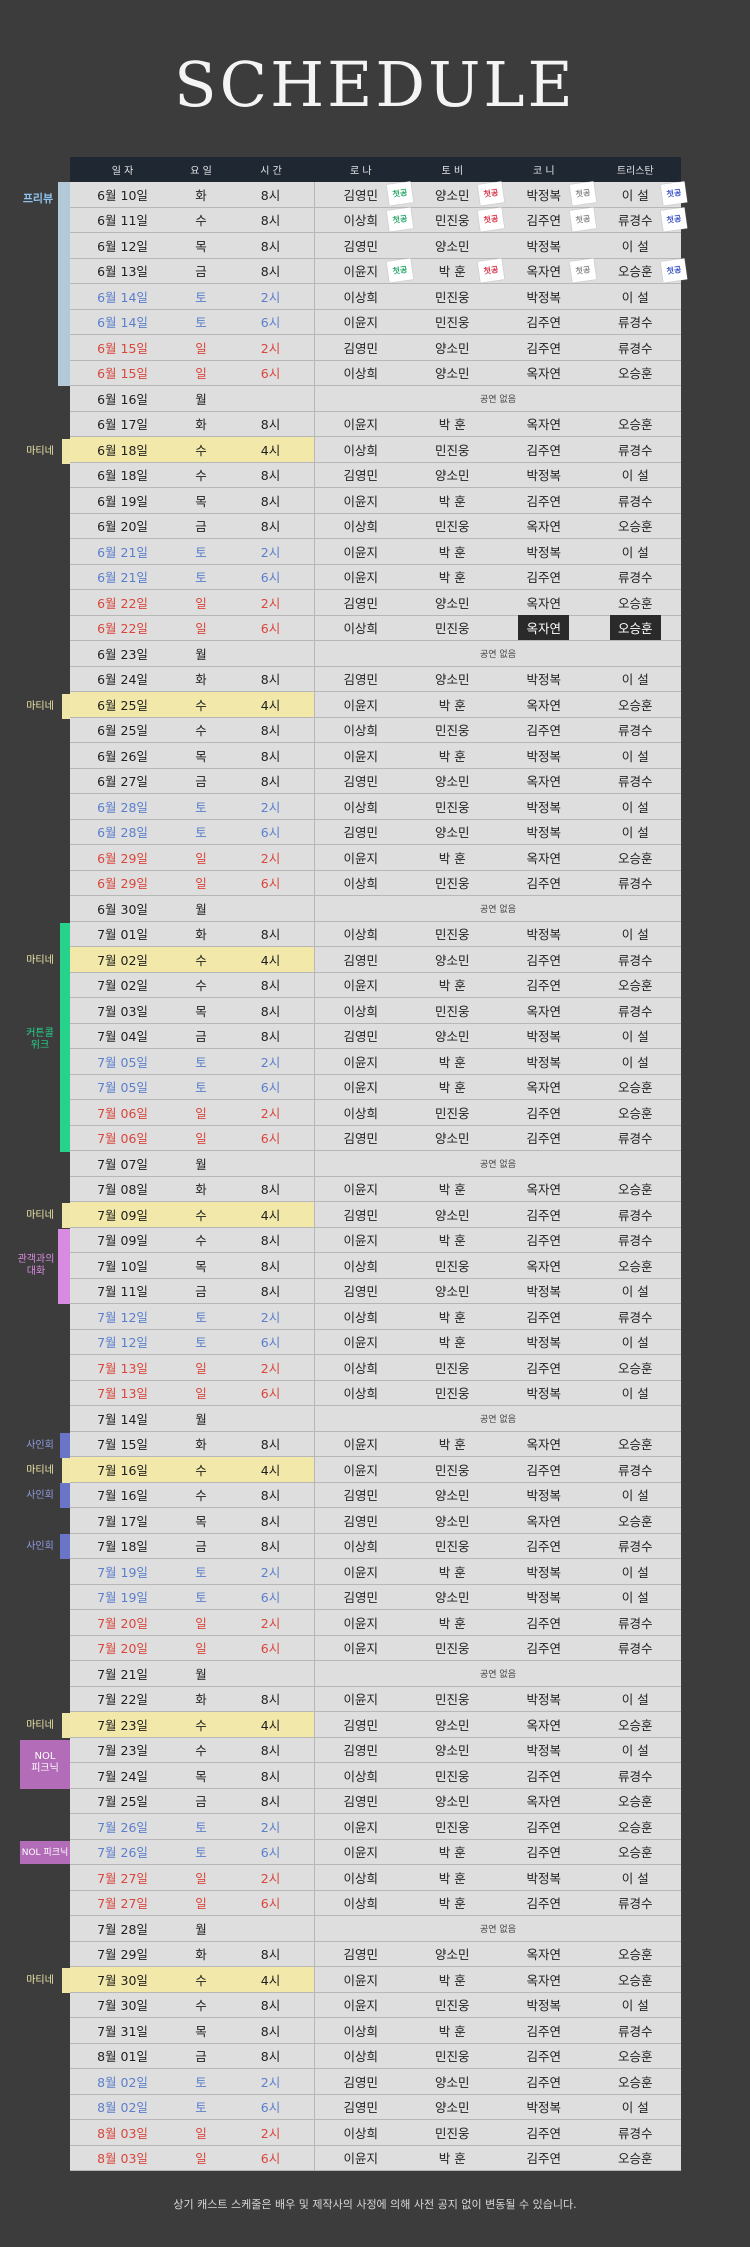 This screenshot has height=2247, width=750. I want to click on date-cell: 6월 24일, so click(122, 680).